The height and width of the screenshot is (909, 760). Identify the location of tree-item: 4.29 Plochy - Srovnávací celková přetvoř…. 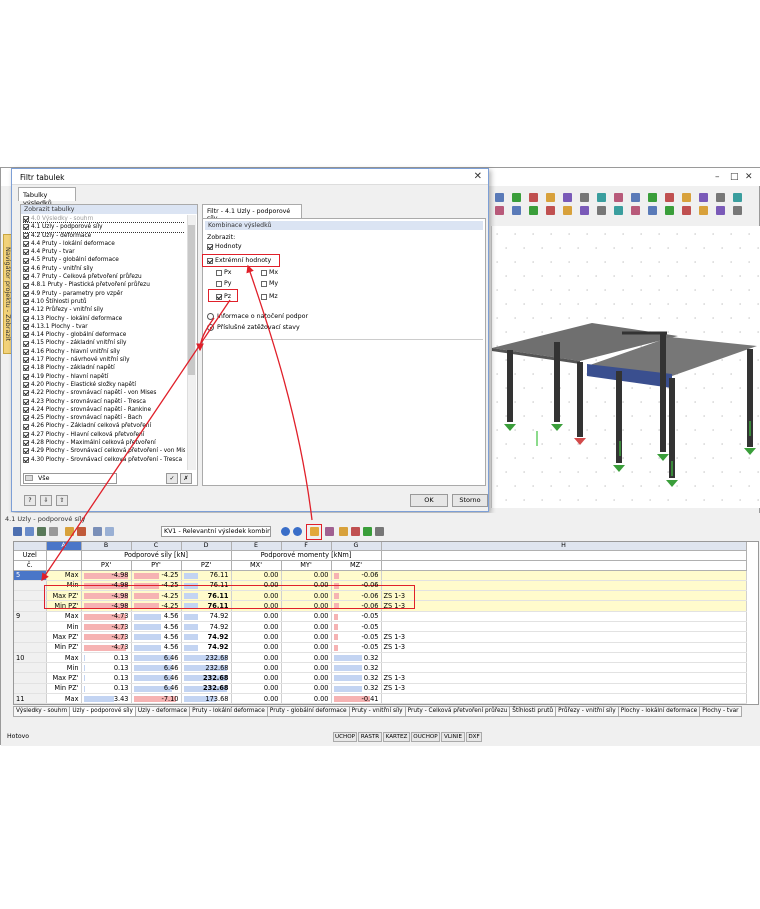
(104, 451).